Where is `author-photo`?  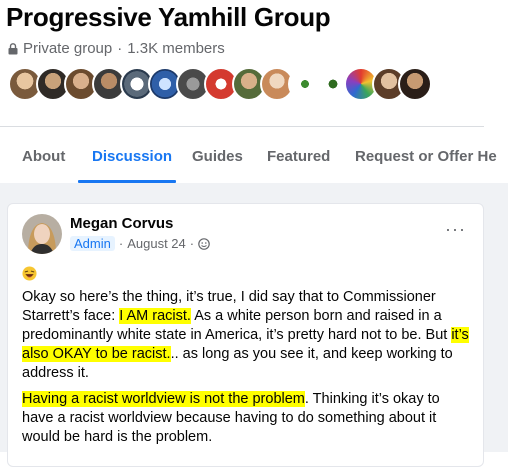 author-photo is located at coordinates (42, 234).